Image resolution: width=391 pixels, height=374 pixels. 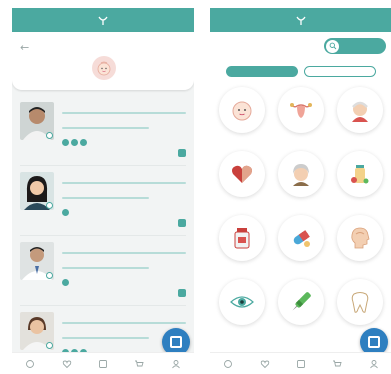 What do you see at coordinates (262, 71) in the screenshot?
I see `tab-adult` at bounding box center [262, 71].